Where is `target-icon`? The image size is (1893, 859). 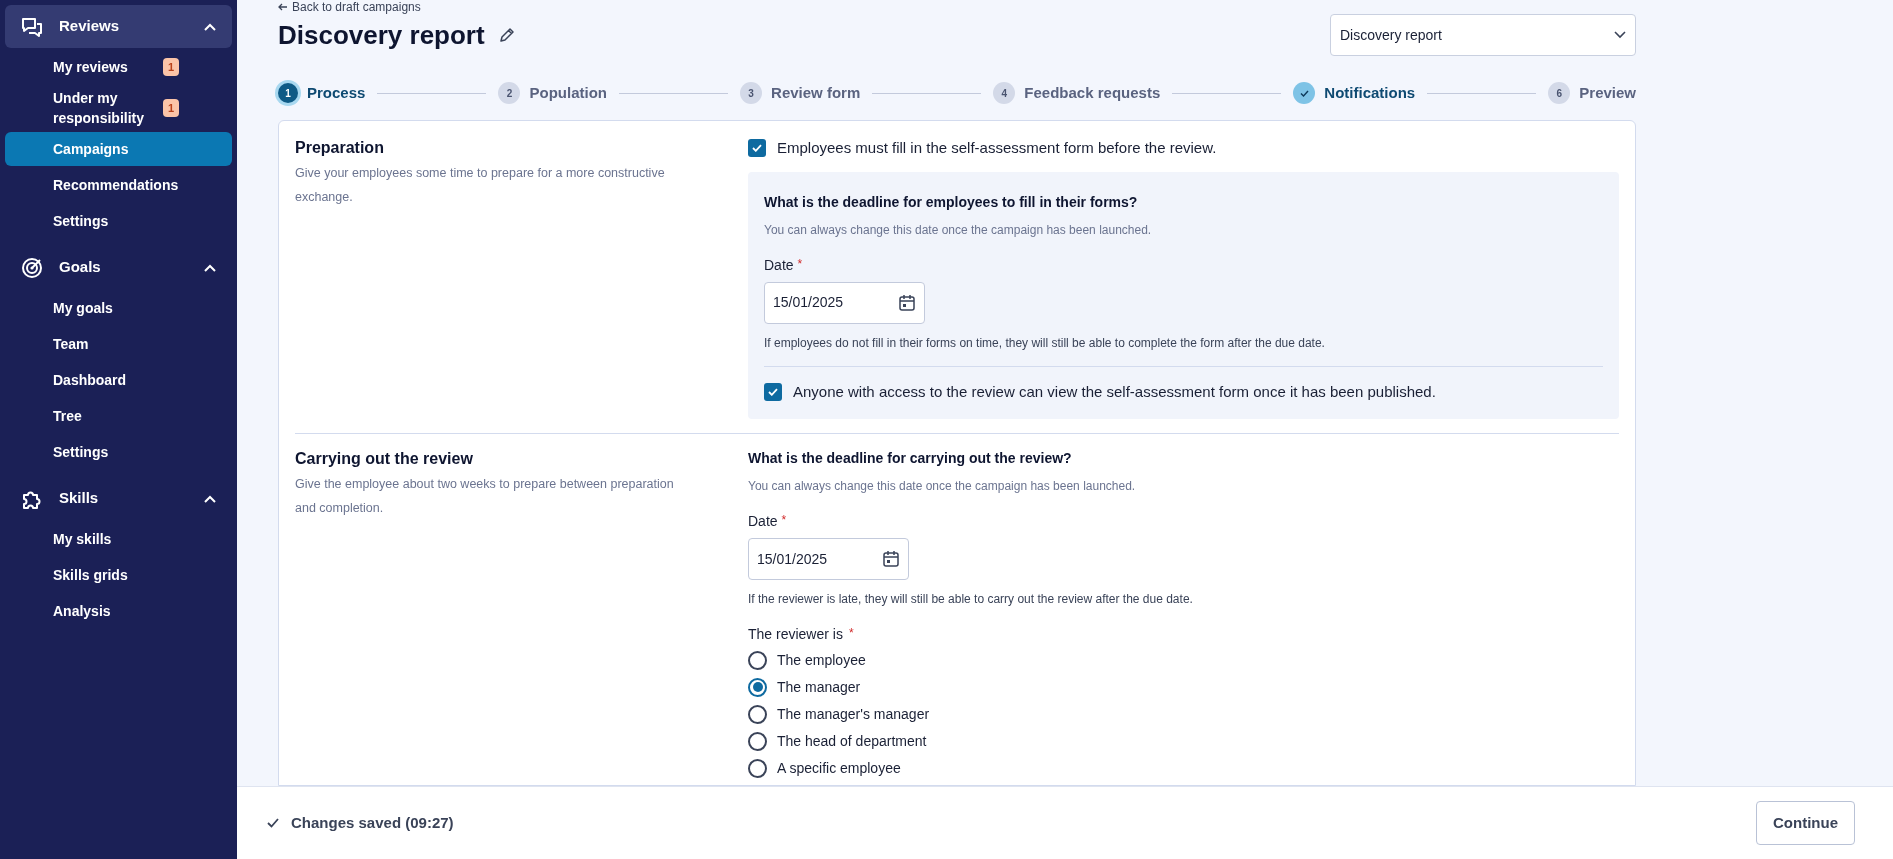 target-icon is located at coordinates (32, 267).